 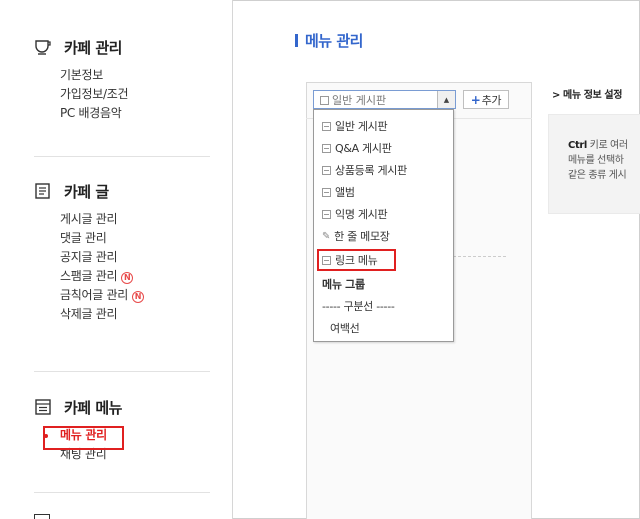 I want to click on sidebar-item-posts: 게시글 관리, so click(x=102, y=219).